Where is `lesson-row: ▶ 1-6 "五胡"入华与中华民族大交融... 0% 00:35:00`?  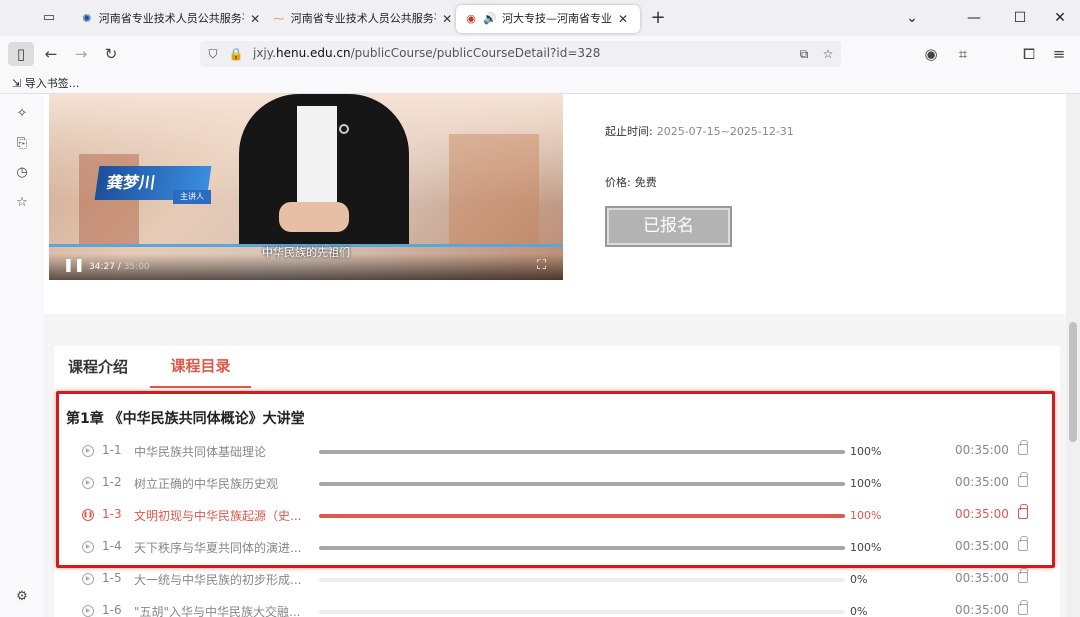 lesson-row: ▶ 1-6 "五胡"入华与中华民族大交融... 0% 00:35:00 is located at coordinates (557, 608).